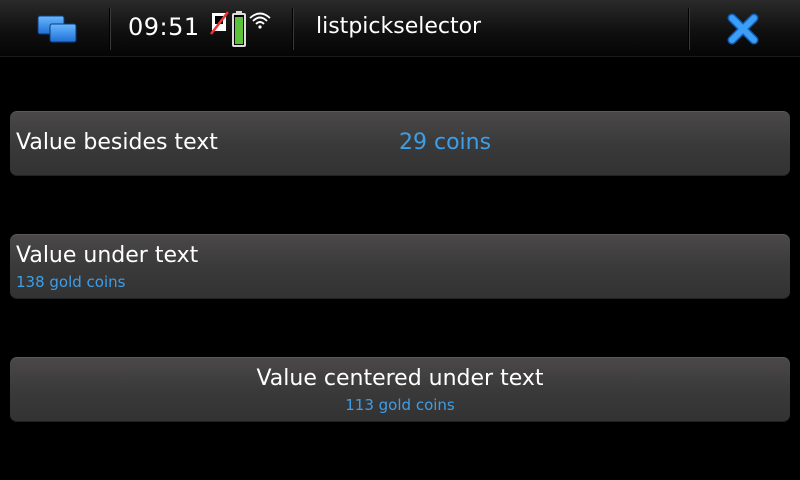 This screenshot has height=480, width=800. What do you see at coordinates (260, 20) in the screenshot?
I see `wifi-icon` at bounding box center [260, 20].